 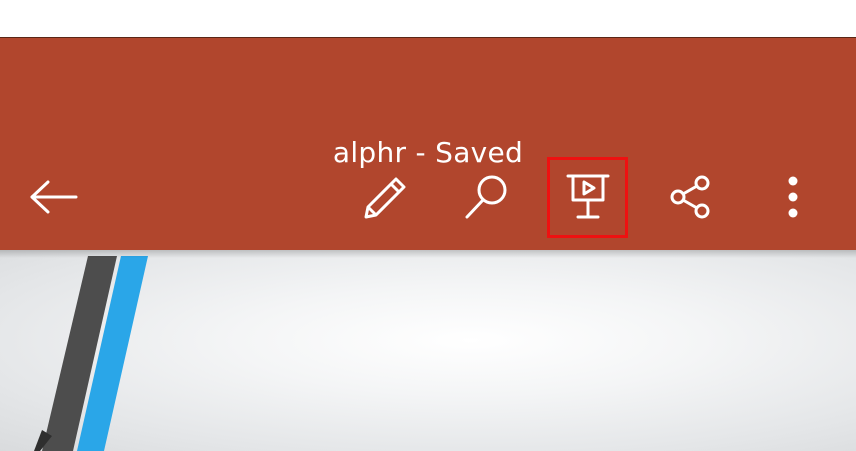 I want to click on edit-button, so click(x=384, y=197).